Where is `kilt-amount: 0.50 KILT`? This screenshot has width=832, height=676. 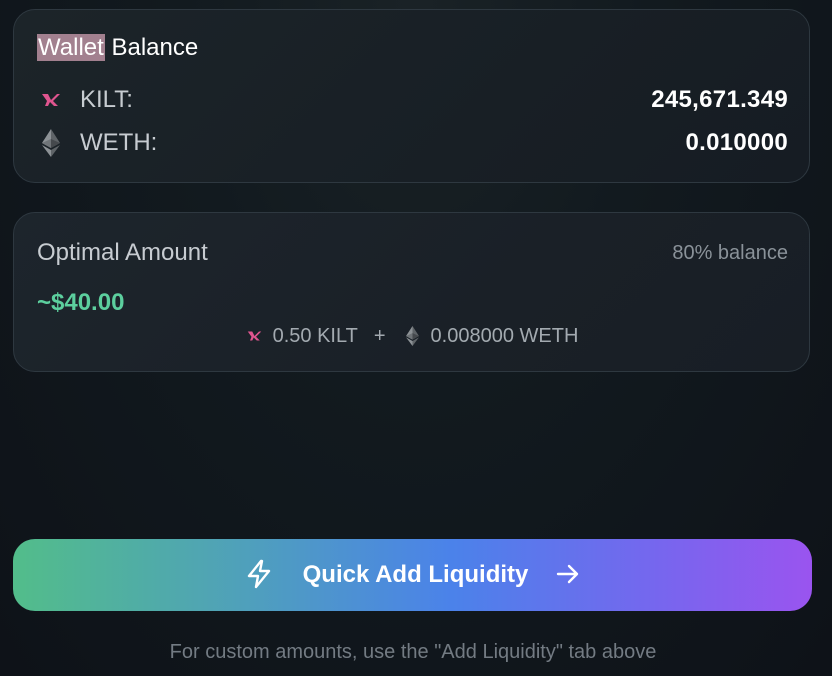
kilt-amount: 0.50 KILT is located at coordinates (315, 335).